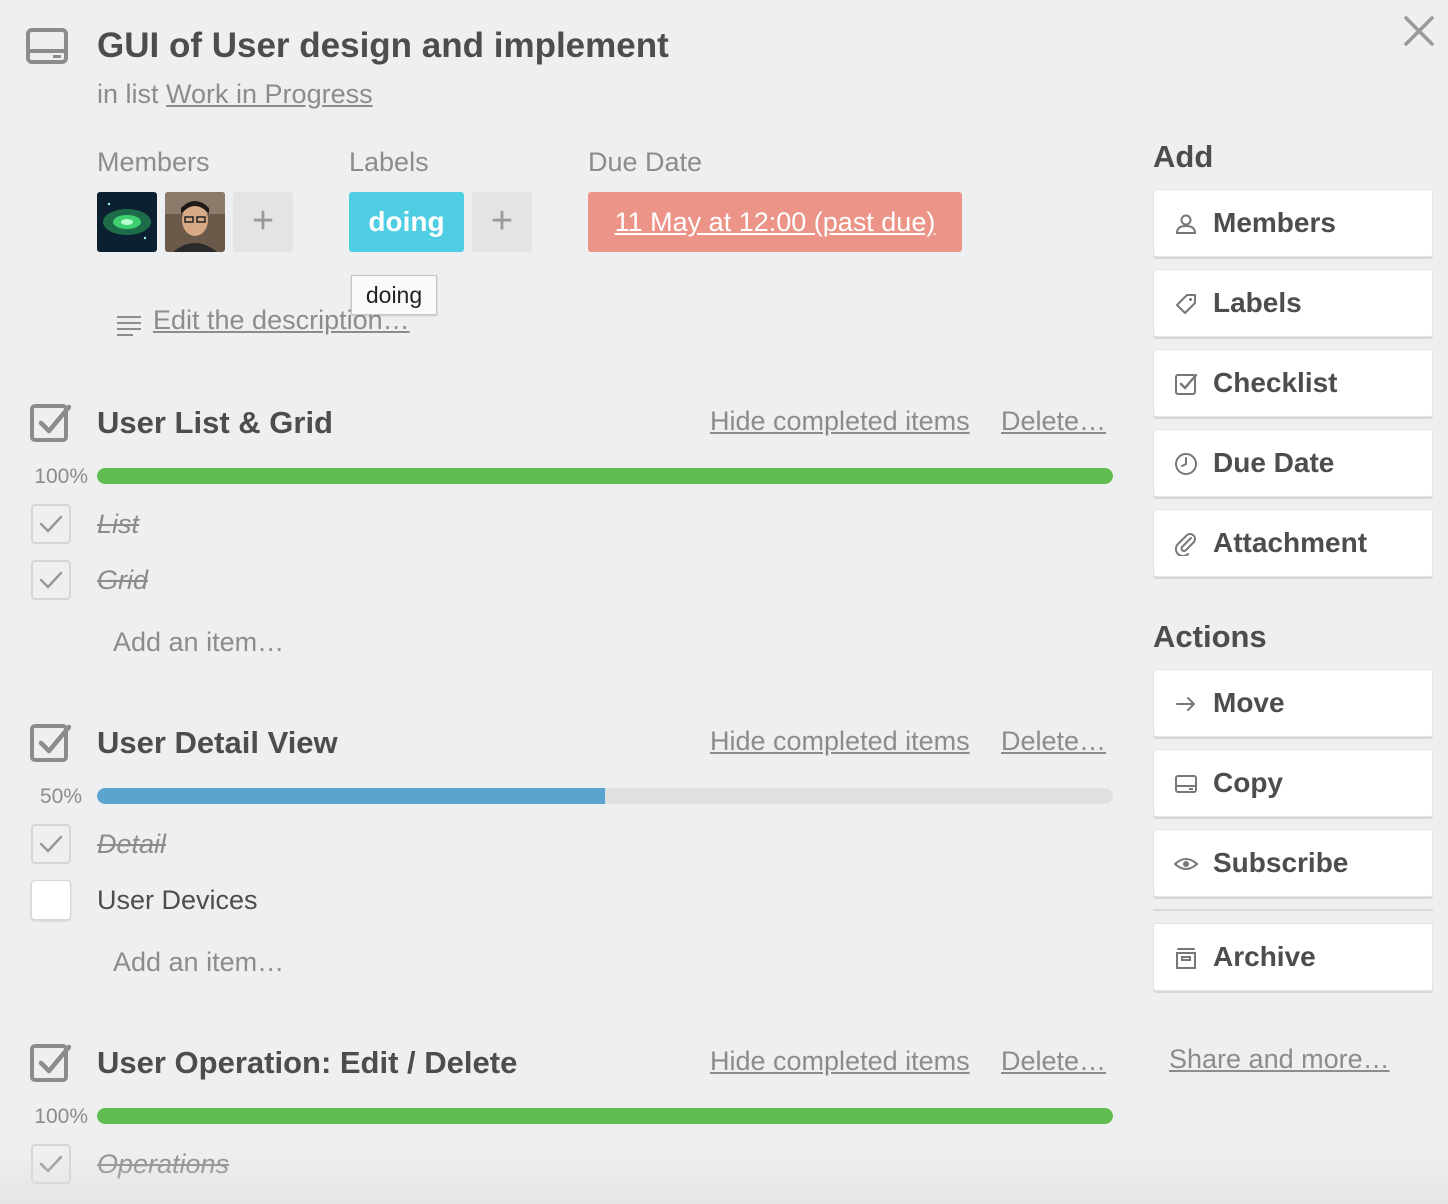 The width and height of the screenshot is (1448, 1204). I want to click on checkbox-icon, so click(1186, 384).